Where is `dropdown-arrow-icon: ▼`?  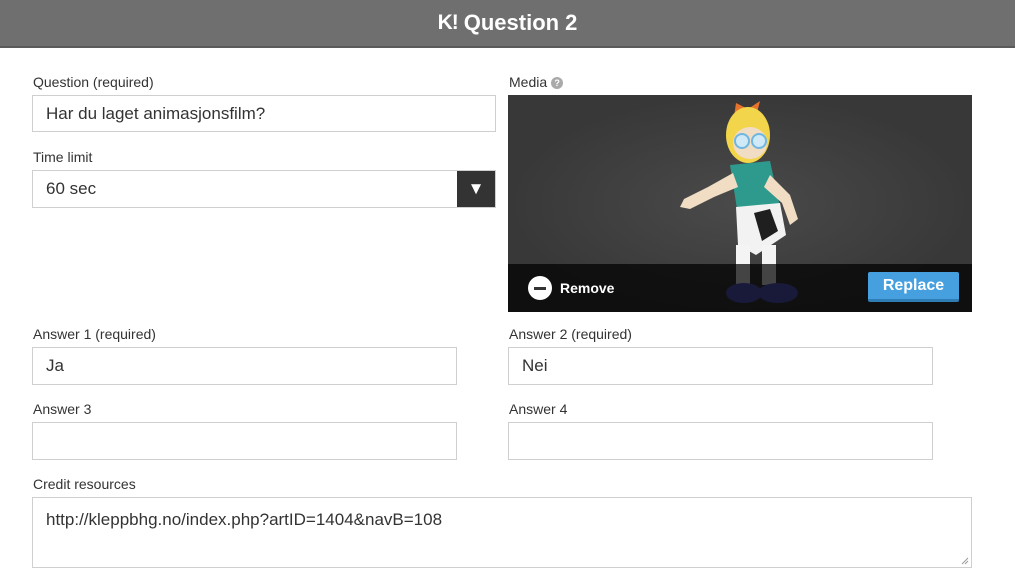
dropdown-arrow-icon: ▼ is located at coordinates (476, 189).